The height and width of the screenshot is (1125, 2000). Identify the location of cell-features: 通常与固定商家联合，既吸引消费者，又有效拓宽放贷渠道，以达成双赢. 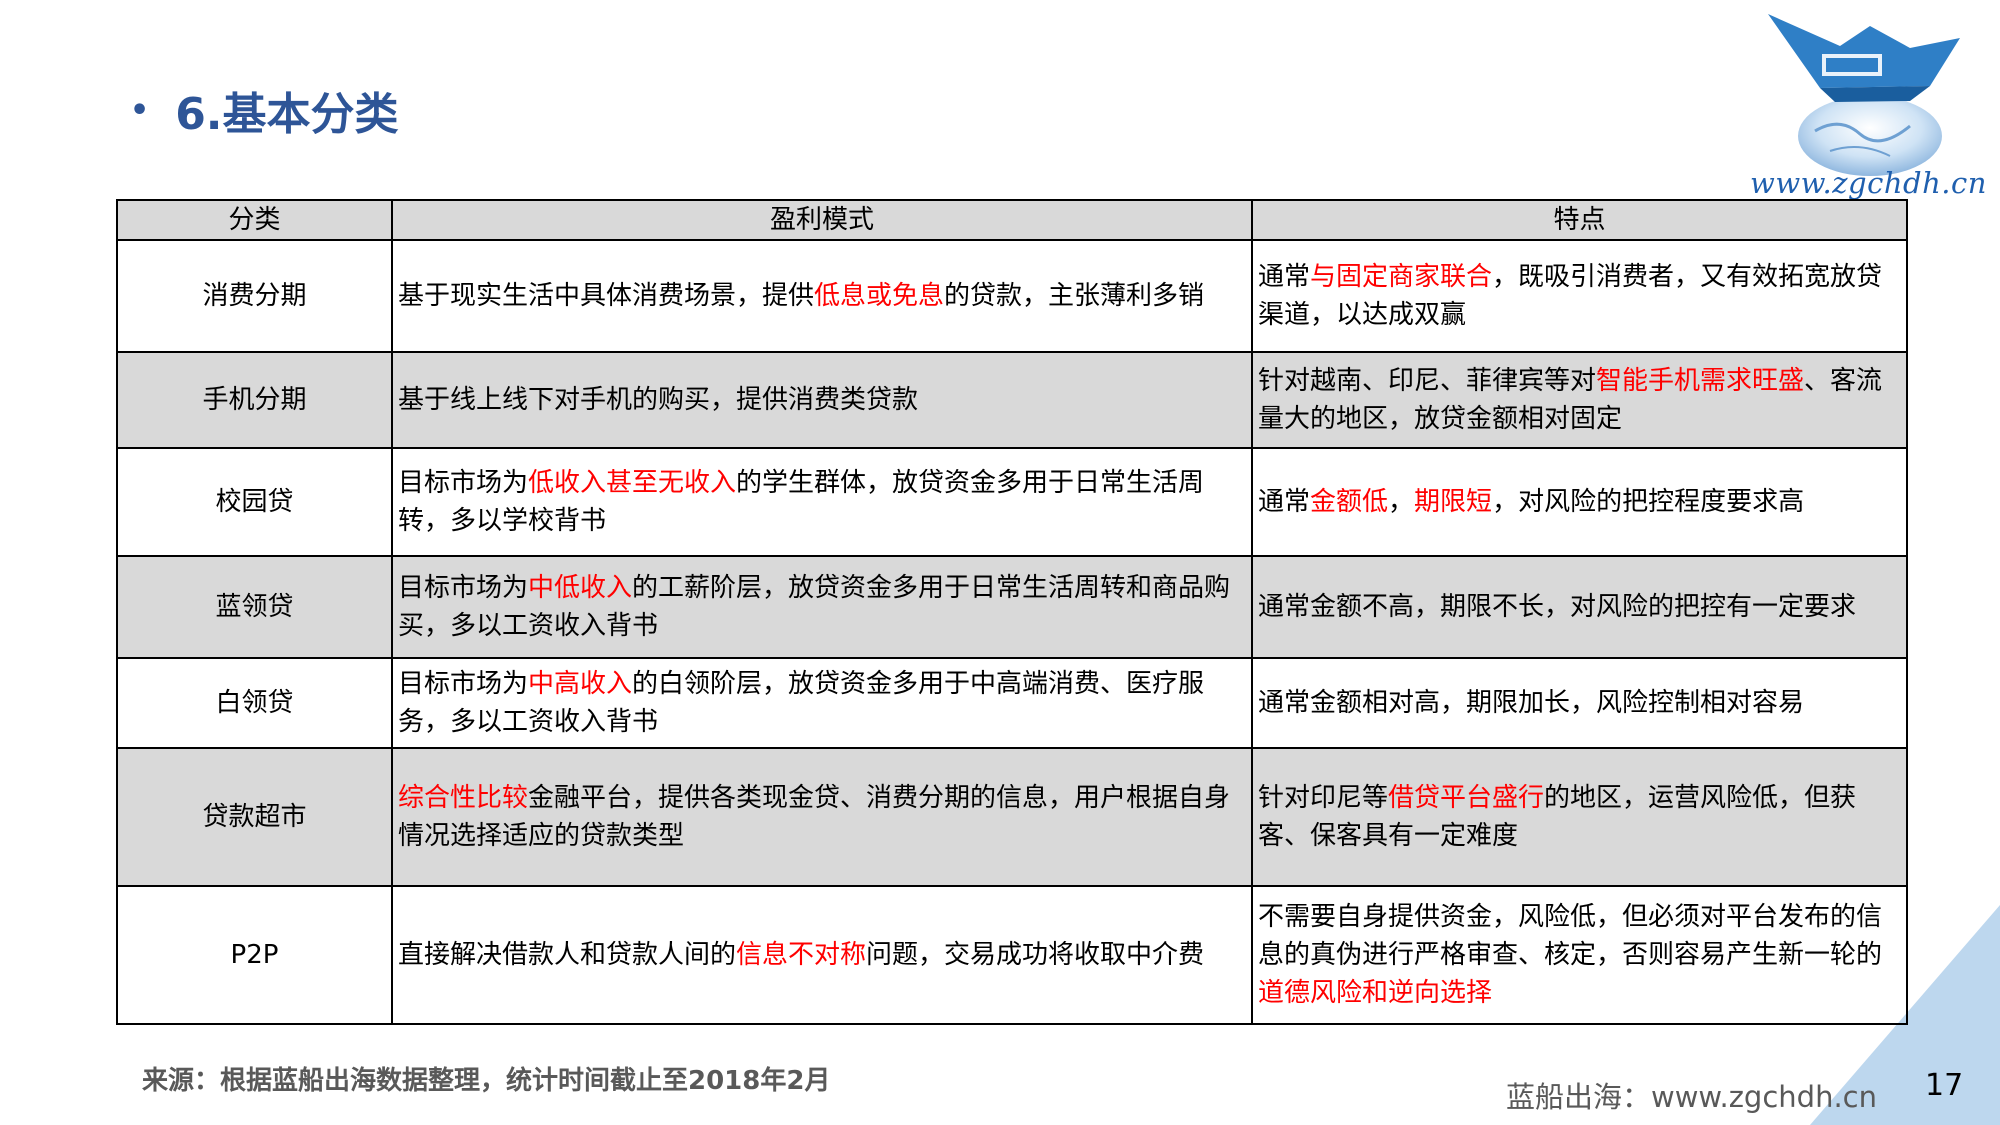
(1579, 296).